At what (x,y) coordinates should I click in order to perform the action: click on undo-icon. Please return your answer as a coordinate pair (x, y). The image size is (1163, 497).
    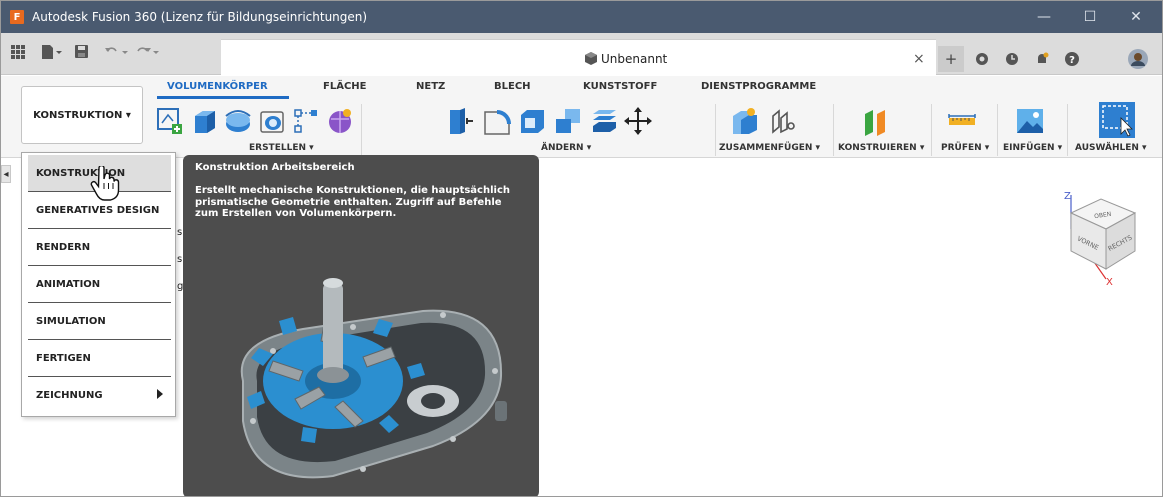
    Looking at the image, I should click on (119, 53).